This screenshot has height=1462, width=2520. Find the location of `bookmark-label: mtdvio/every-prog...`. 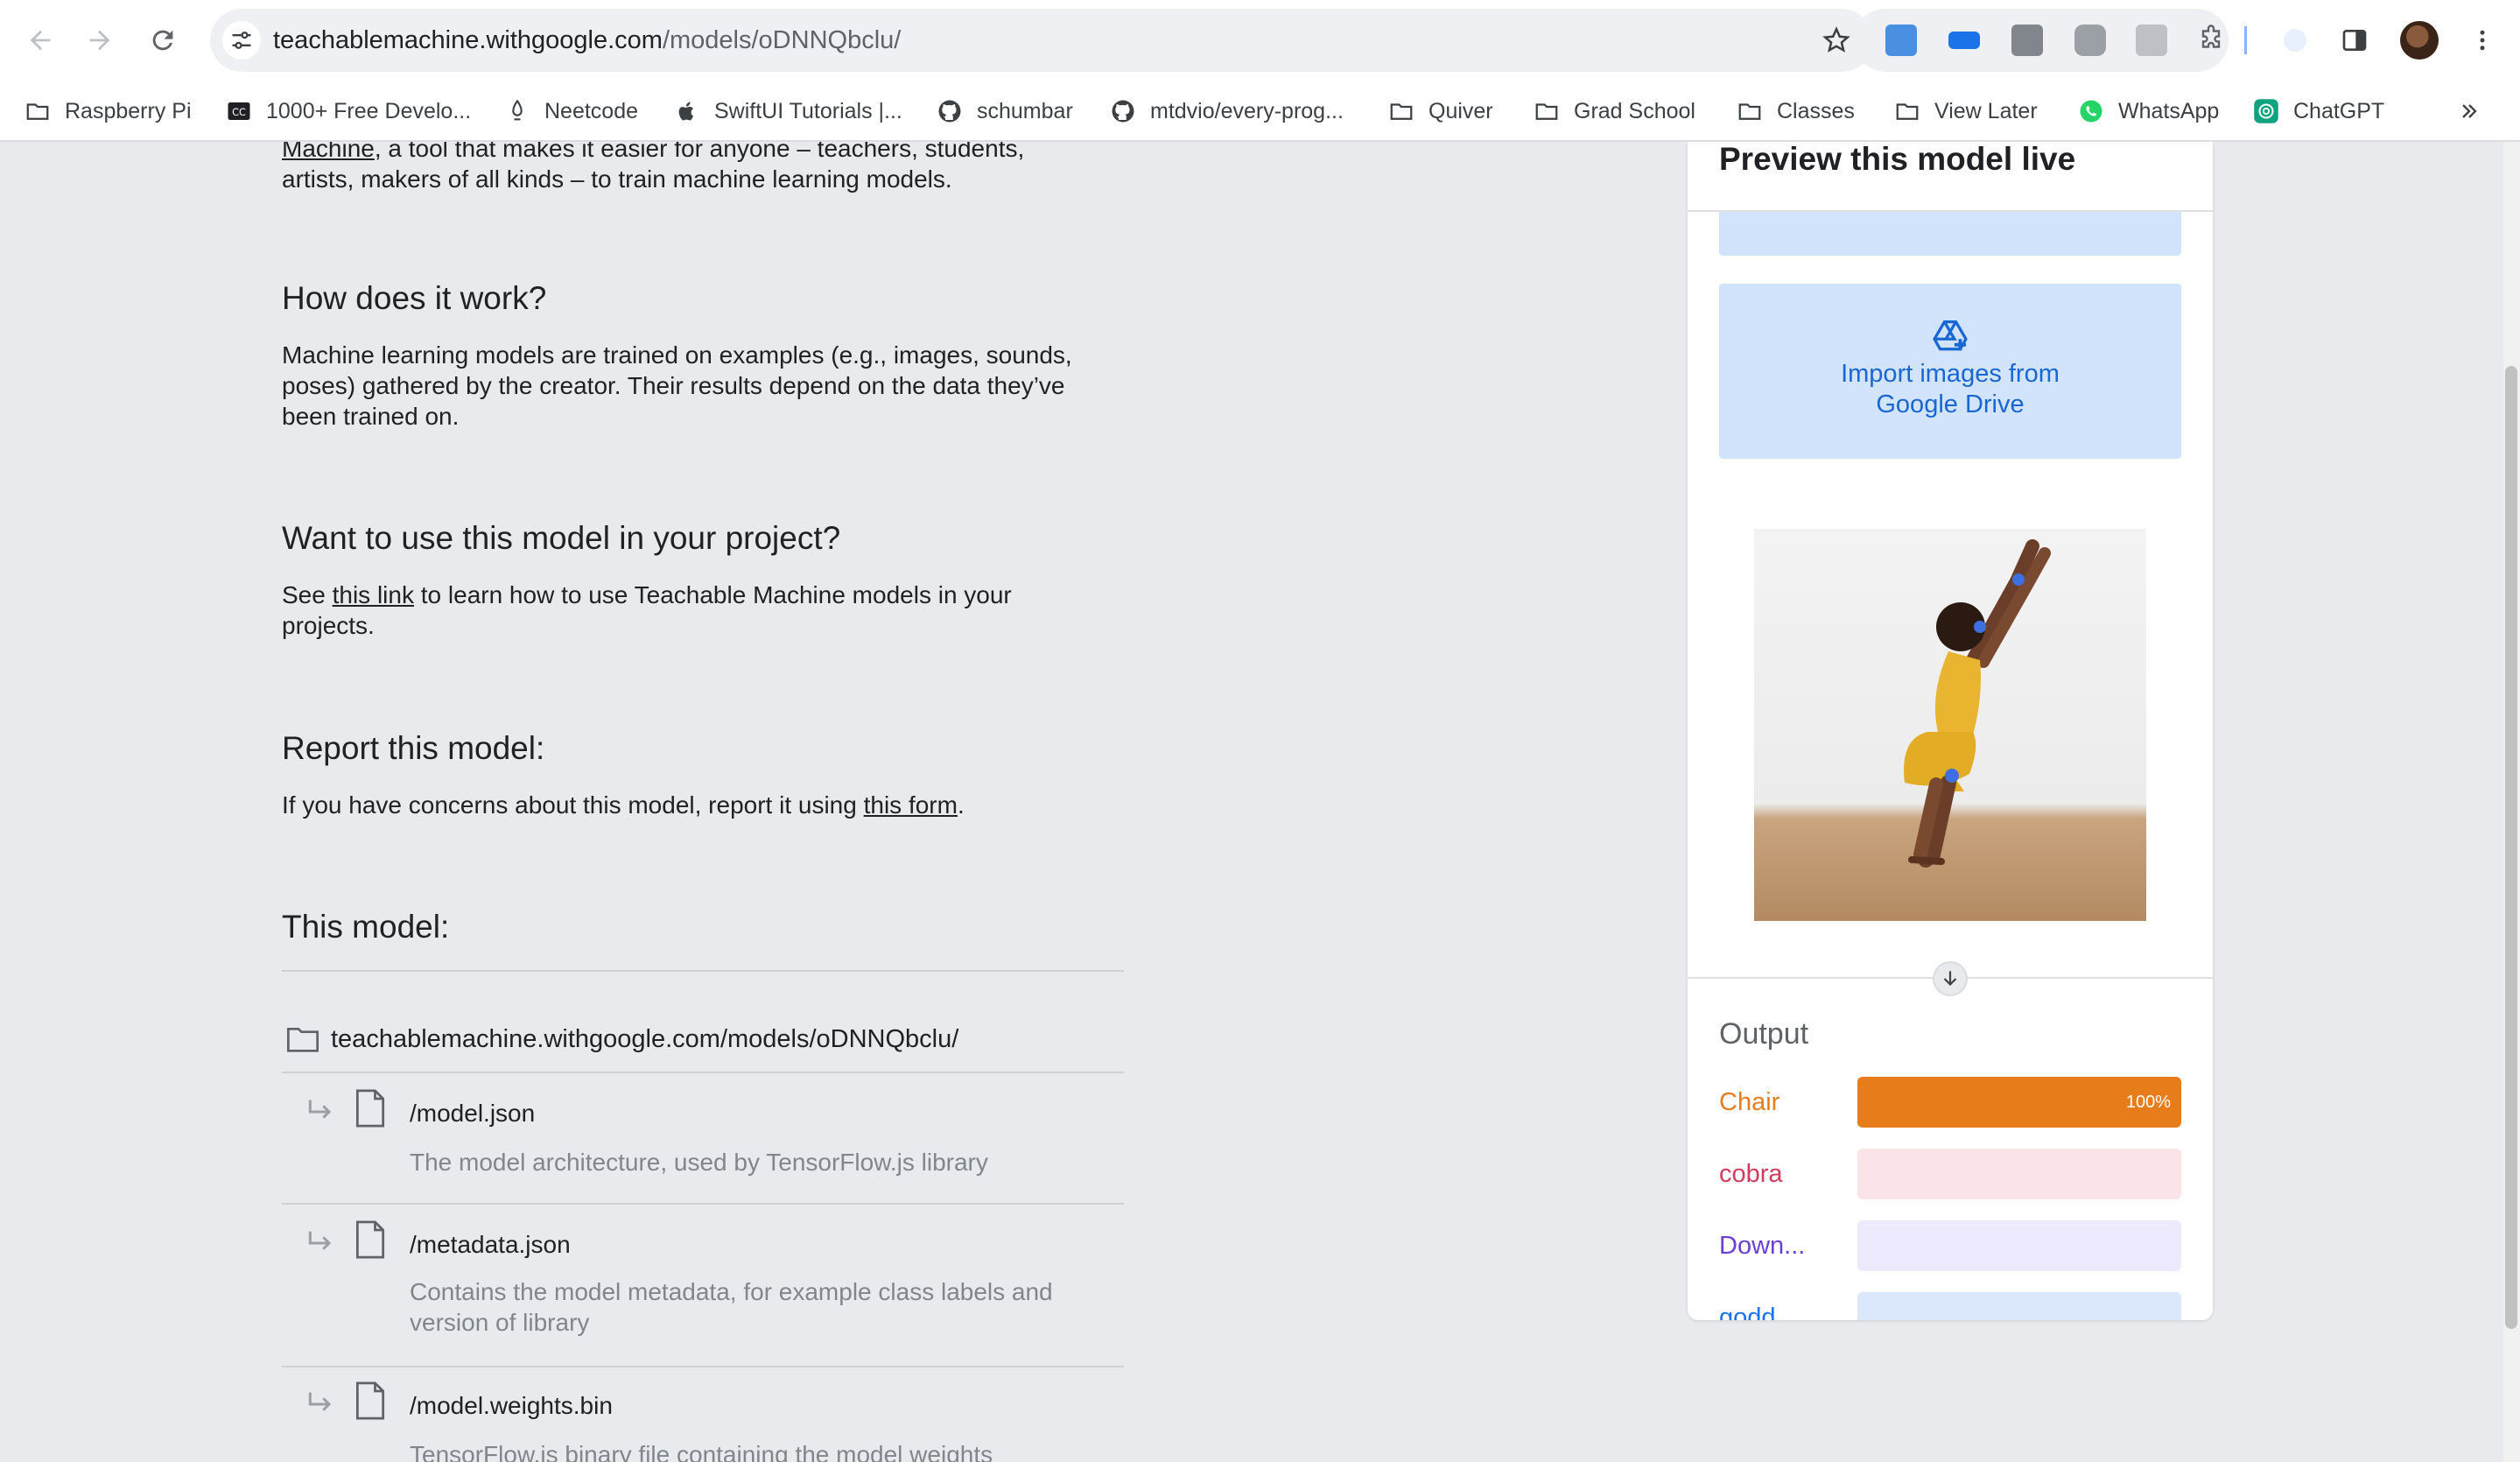

bookmark-label: mtdvio/every-prog... is located at coordinates (1247, 111).